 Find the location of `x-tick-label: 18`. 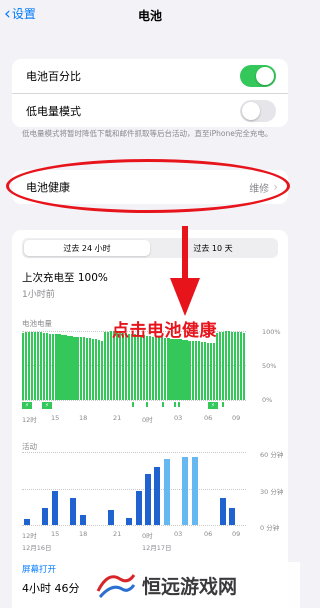

x-tick-label: 18 is located at coordinates (83, 534).